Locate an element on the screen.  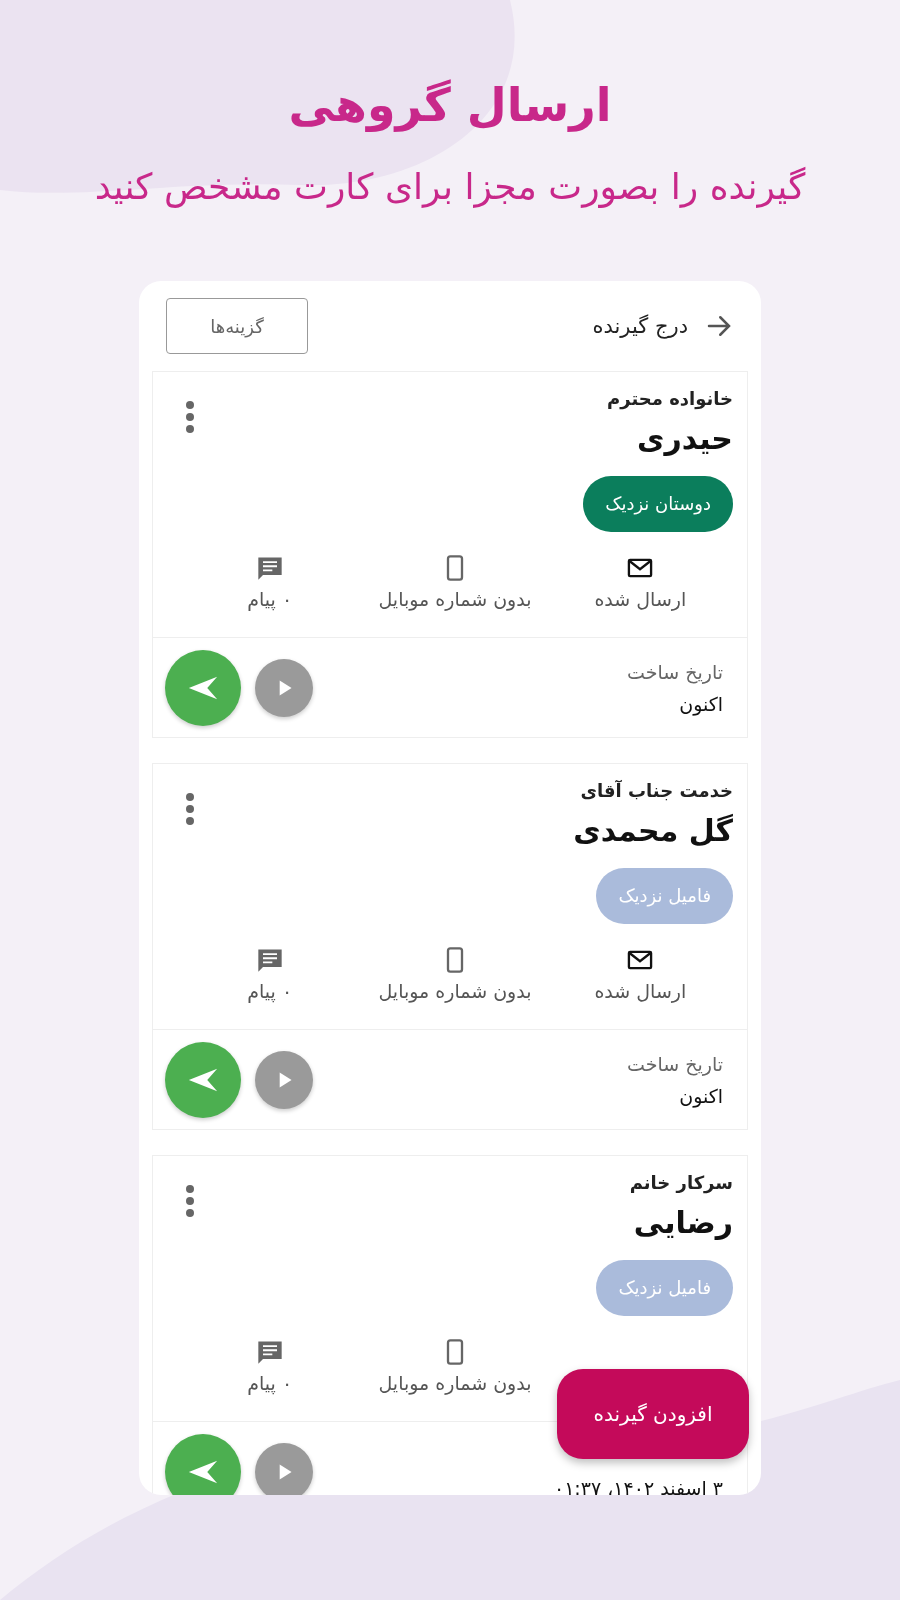
group-tag: دوستان نزدیک is located at coordinates (658, 504).